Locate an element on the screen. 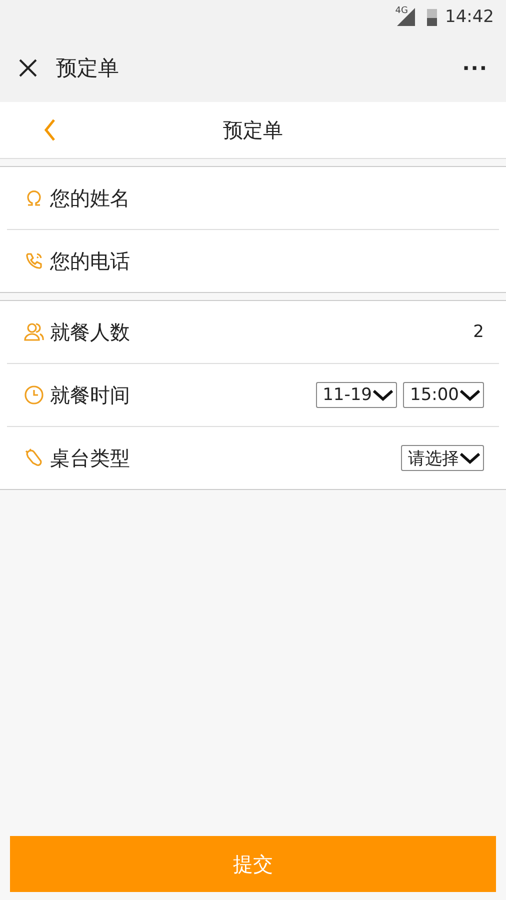 The width and height of the screenshot is (506, 900). field-label: 就餐人数 is located at coordinates (90, 332).